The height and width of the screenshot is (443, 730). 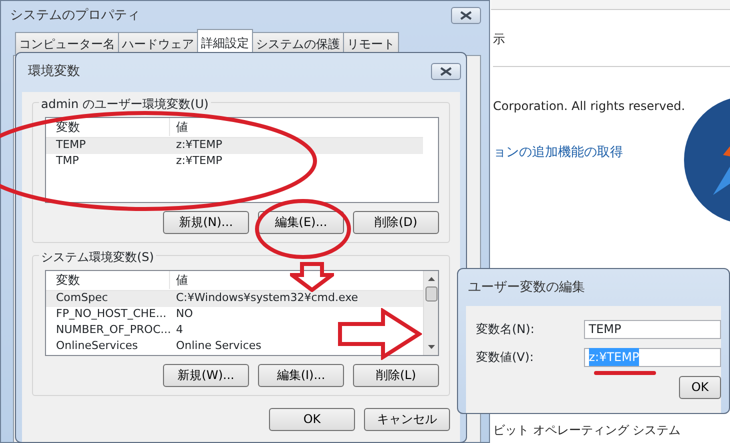 What do you see at coordinates (234, 146) in the screenshot?
I see `list-row: TEMP z:¥TEMP` at bounding box center [234, 146].